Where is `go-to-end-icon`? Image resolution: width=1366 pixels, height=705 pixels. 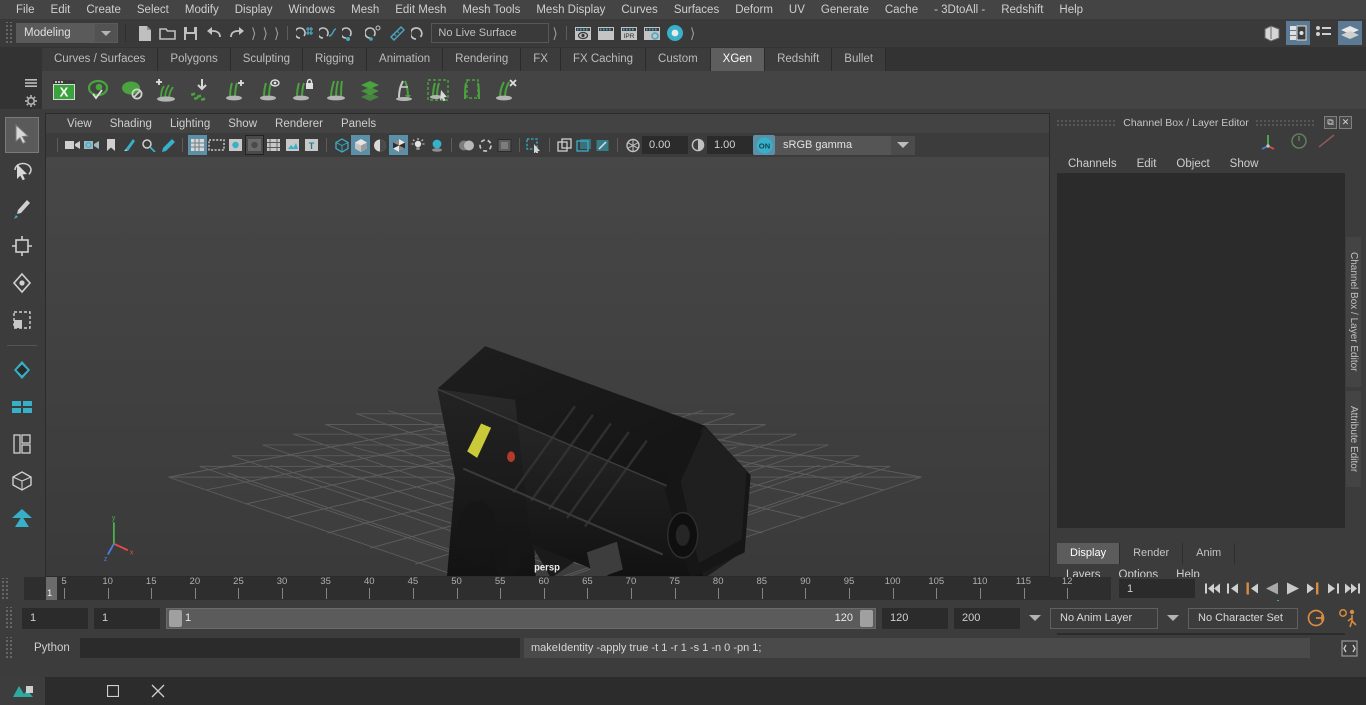
go-to-end-icon is located at coordinates (1352, 589).